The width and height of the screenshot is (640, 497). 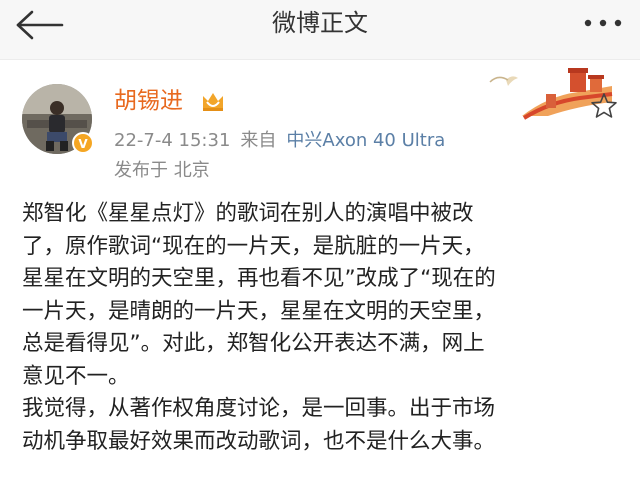 I want to click on page-title: 微博正文, so click(x=320, y=23).